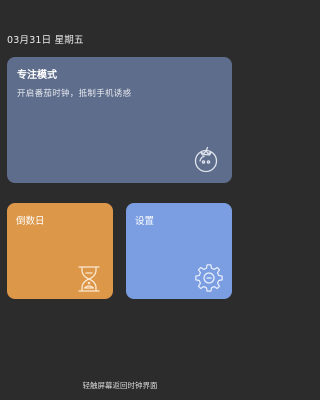 The height and width of the screenshot is (400, 320). Describe the element at coordinates (37, 75) in the screenshot. I see `focus-mode-title: 专注模式` at that location.